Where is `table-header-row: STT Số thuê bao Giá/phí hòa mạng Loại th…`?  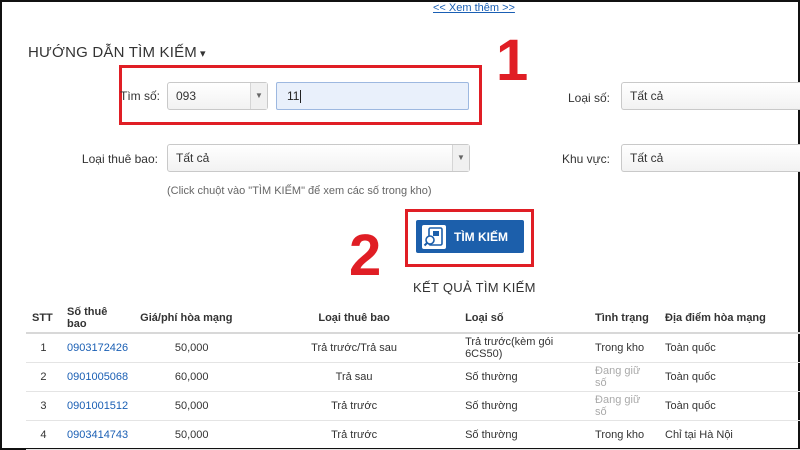 table-header-row: STT Số thuê bao Giá/phí hòa mạng Loại th… is located at coordinates (413, 319).